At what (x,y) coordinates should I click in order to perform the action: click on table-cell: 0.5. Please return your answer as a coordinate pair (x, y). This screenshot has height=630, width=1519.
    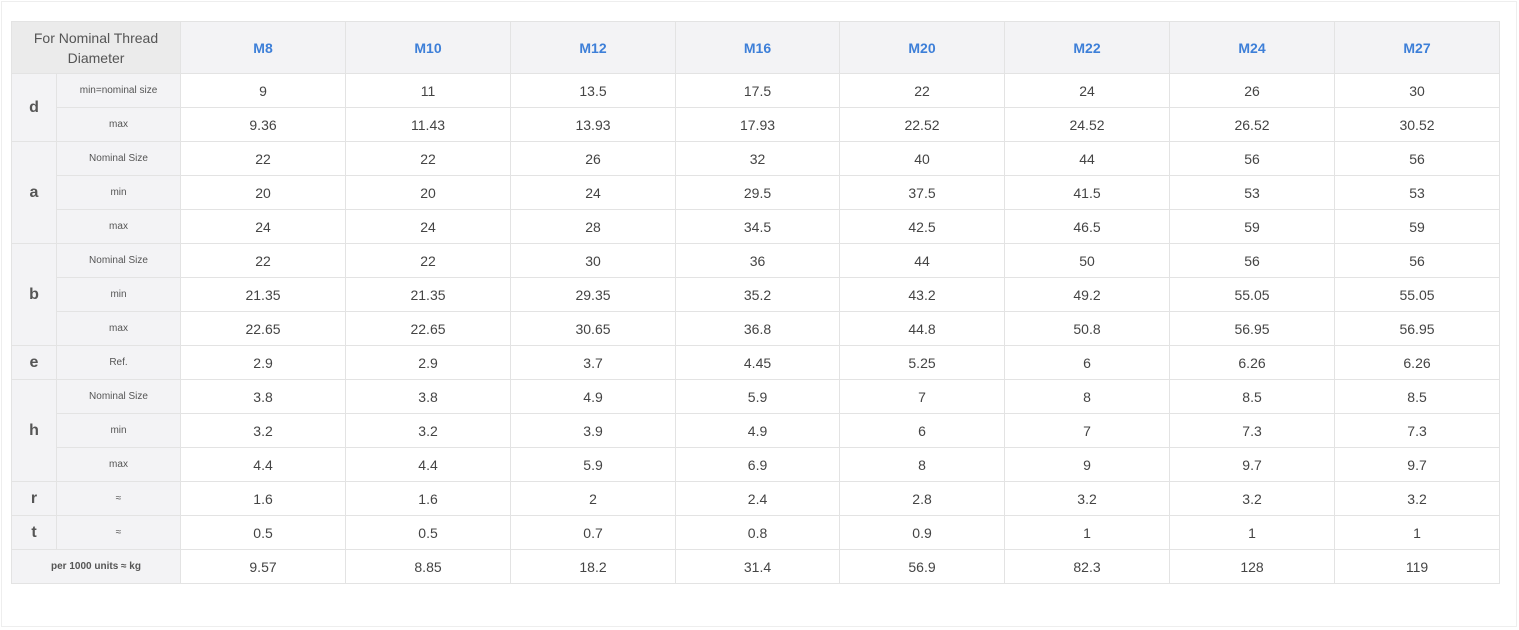
    Looking at the image, I should click on (428, 532).